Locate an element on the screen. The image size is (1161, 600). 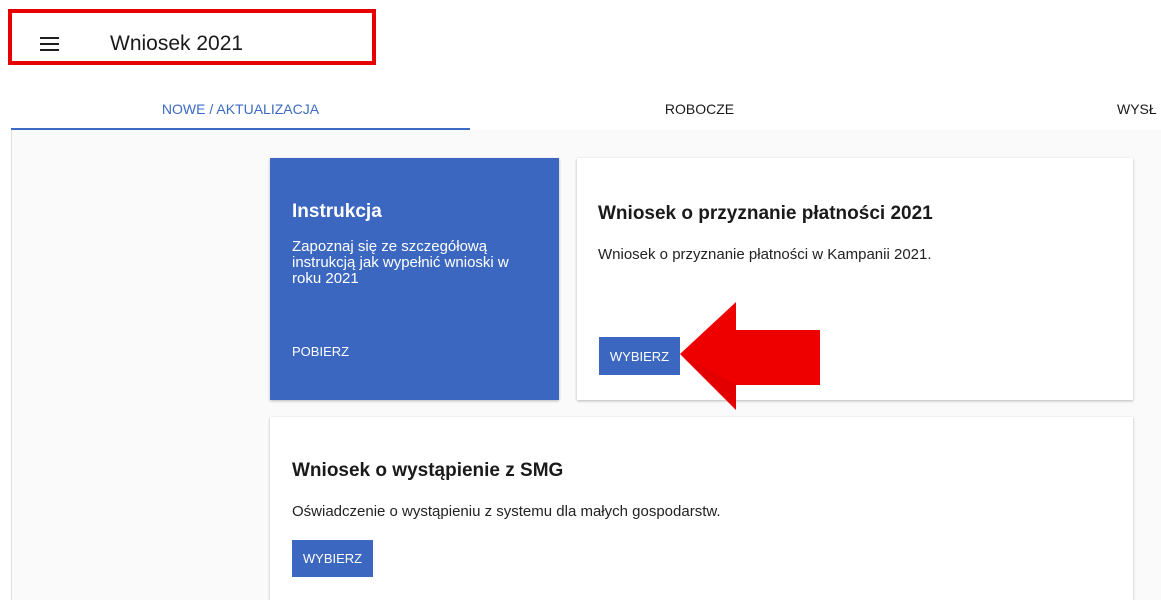
tab-robocze: ROBOCZE is located at coordinates (699, 109).